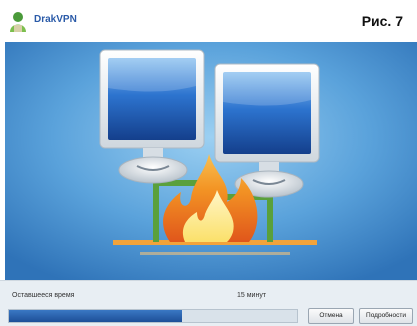 The image size is (417, 326). What do you see at coordinates (18, 22) in the screenshot?
I see `drakvpn-logo-icon` at bounding box center [18, 22].